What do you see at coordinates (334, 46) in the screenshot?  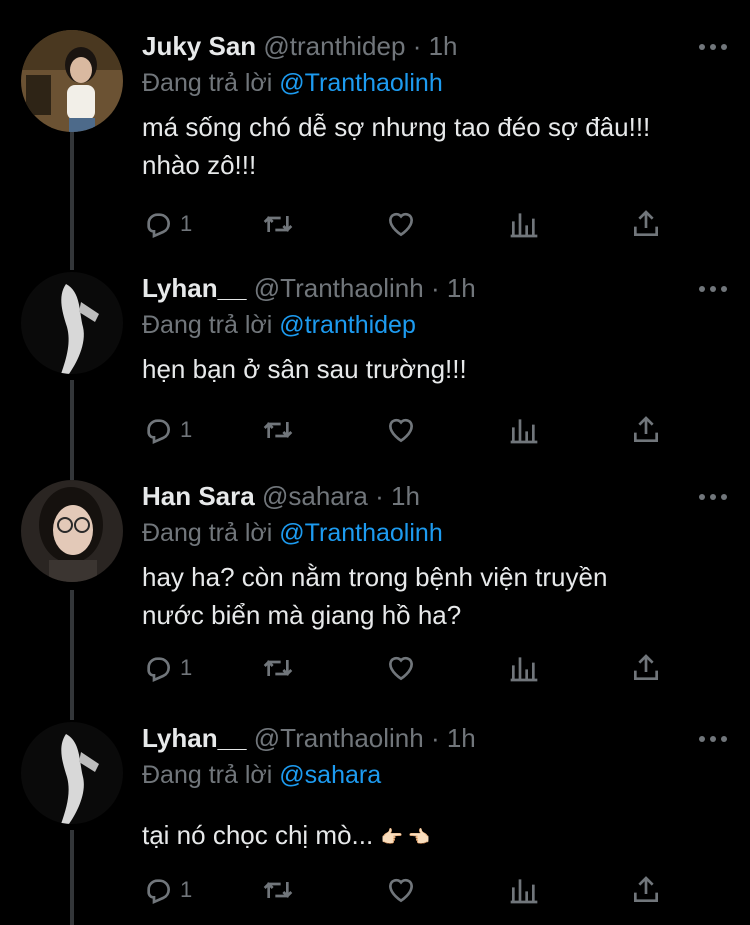 I see `author-handle: @tranthidep` at bounding box center [334, 46].